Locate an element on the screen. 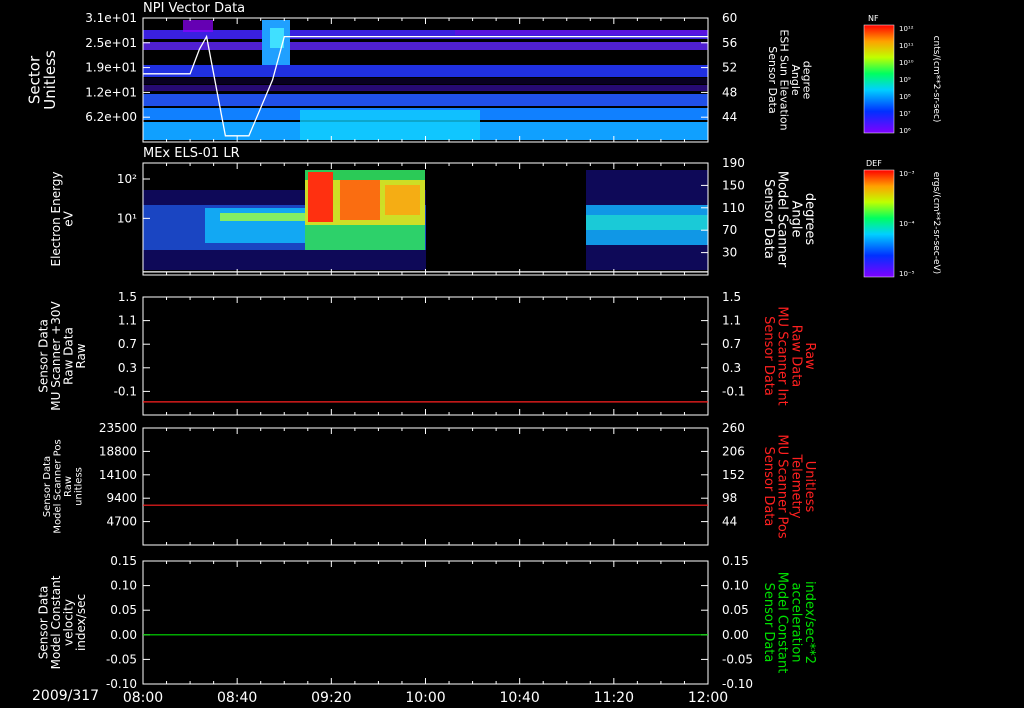 The image size is (1024, 708). y-tick-label-left: 6.2e+00 is located at coordinates (111, 117).